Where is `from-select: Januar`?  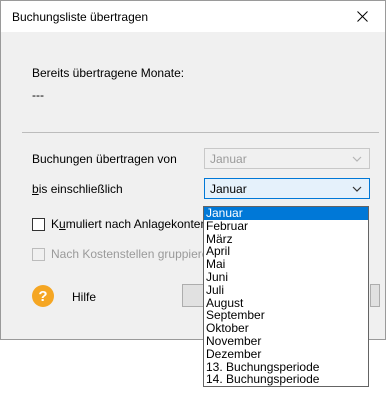 from-select: Januar is located at coordinates (287, 158).